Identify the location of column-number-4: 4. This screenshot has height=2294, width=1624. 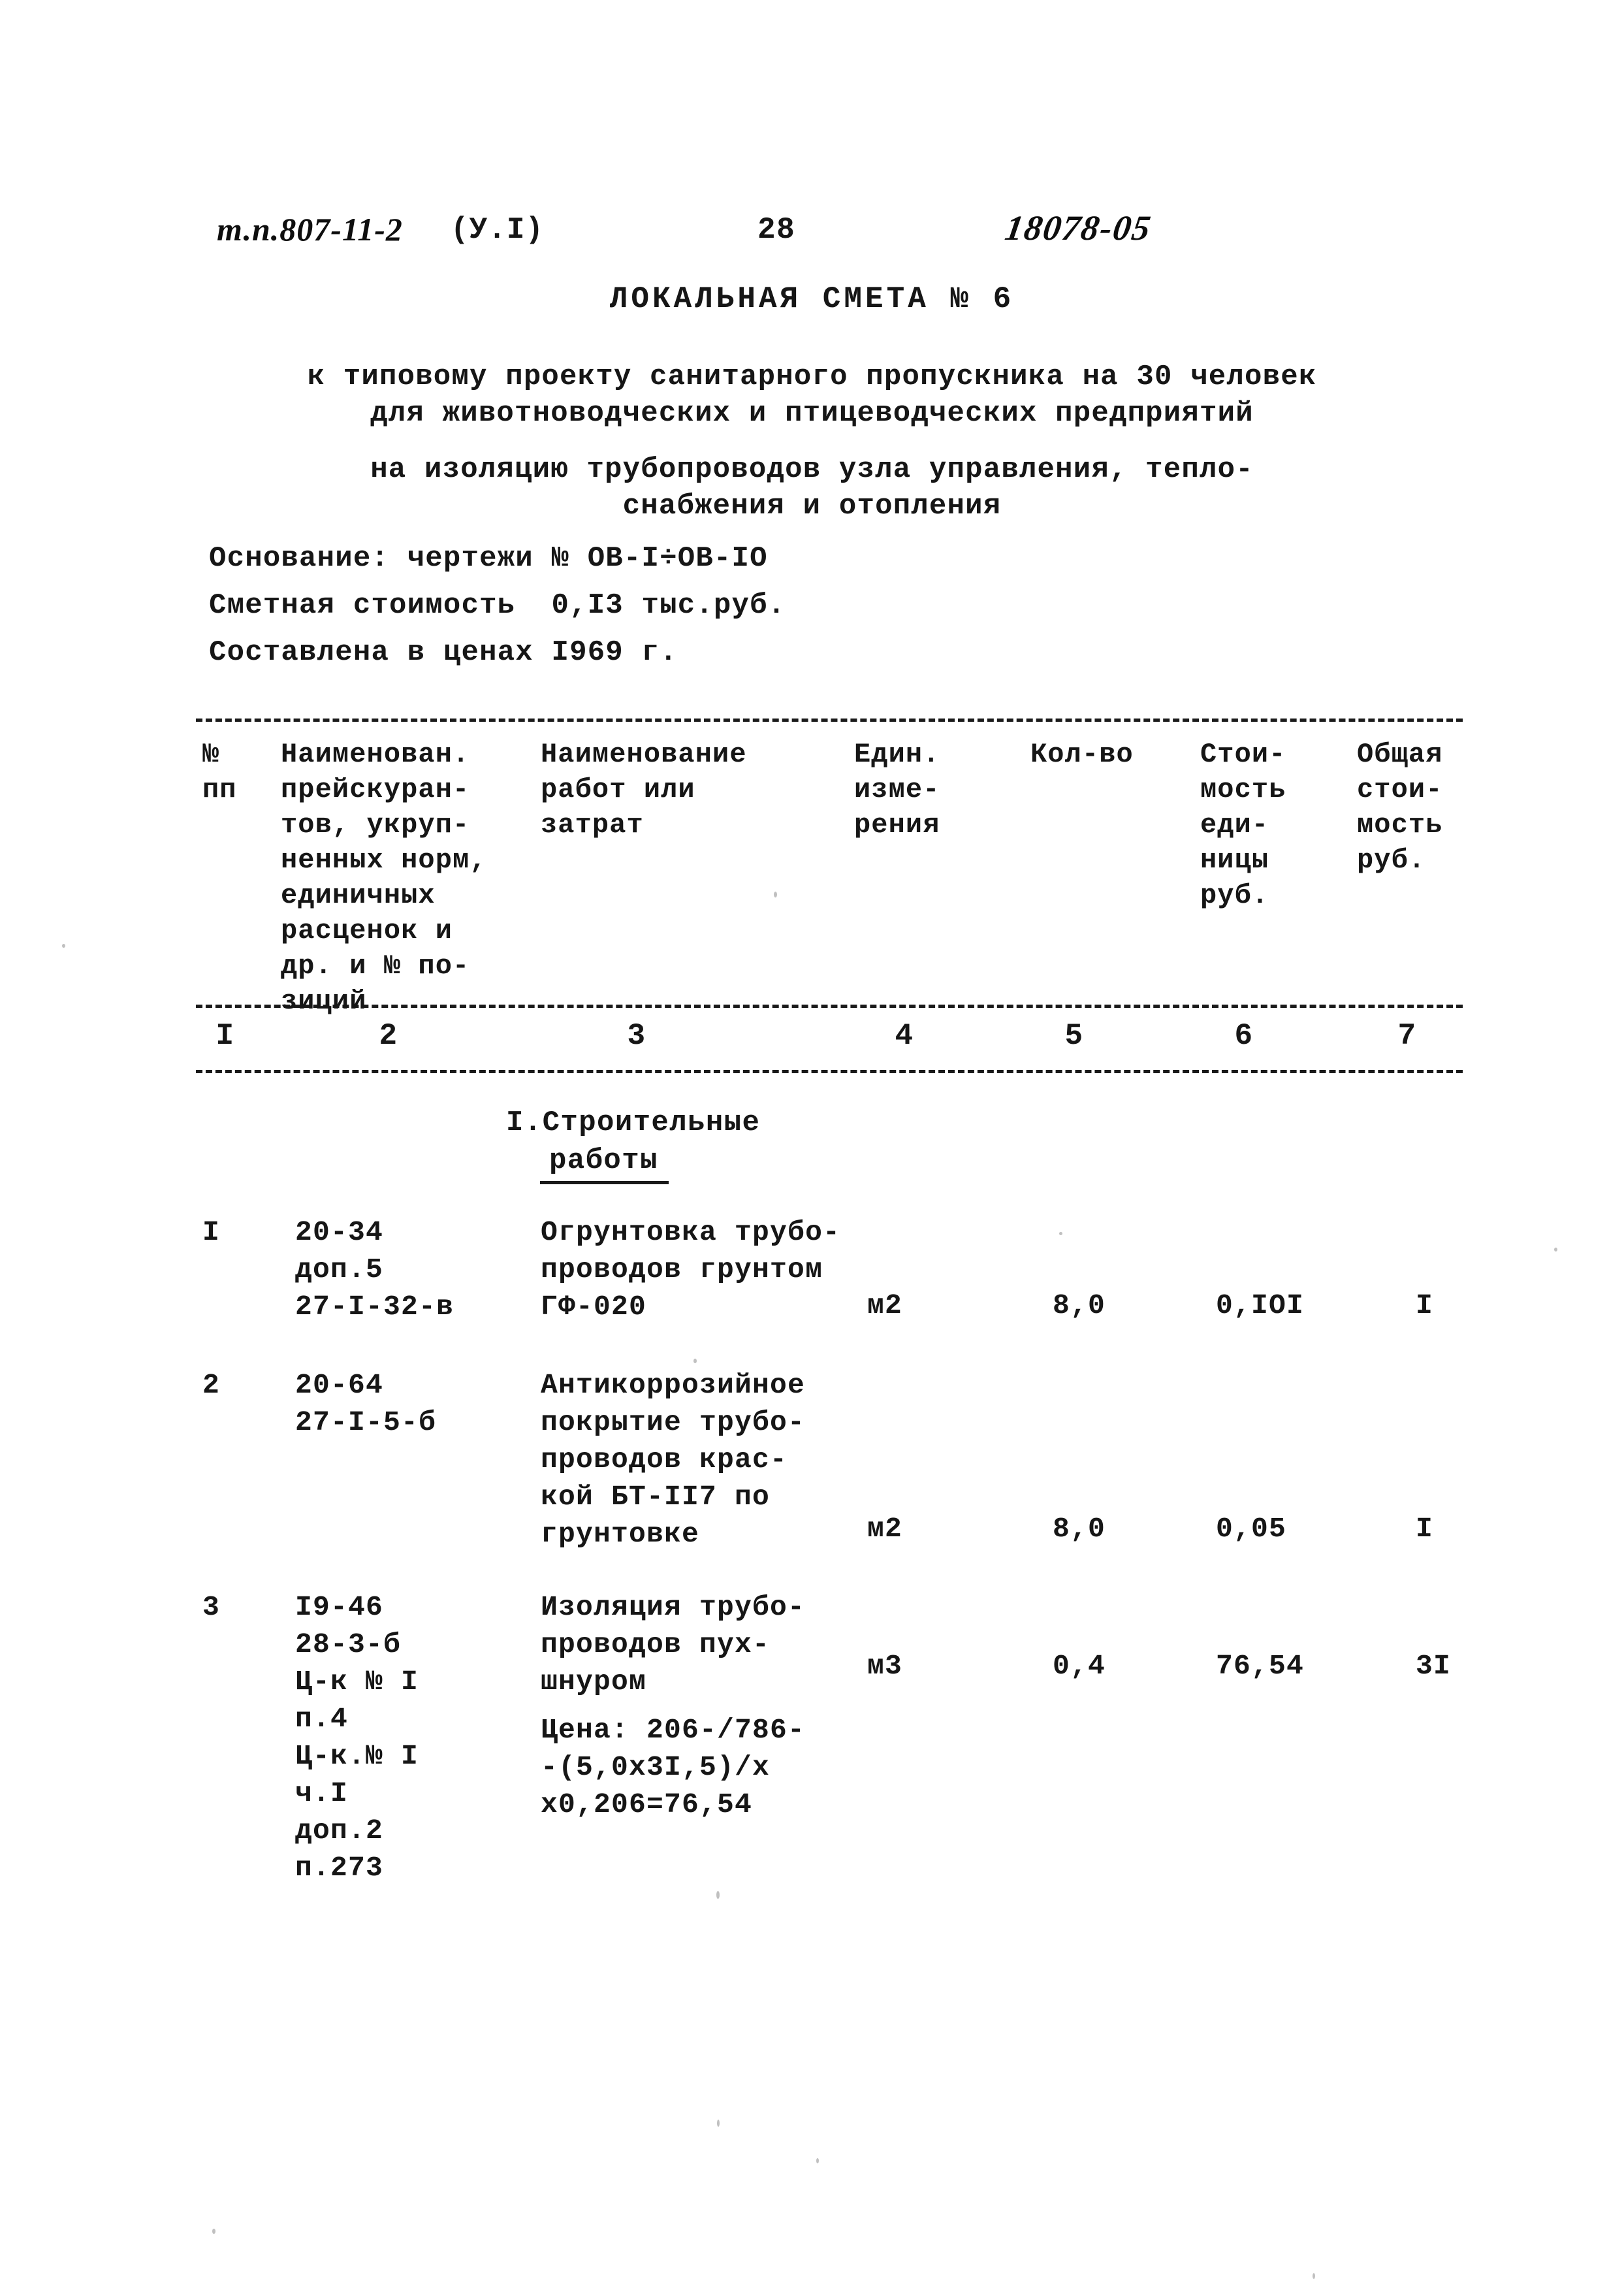
(904, 1036).